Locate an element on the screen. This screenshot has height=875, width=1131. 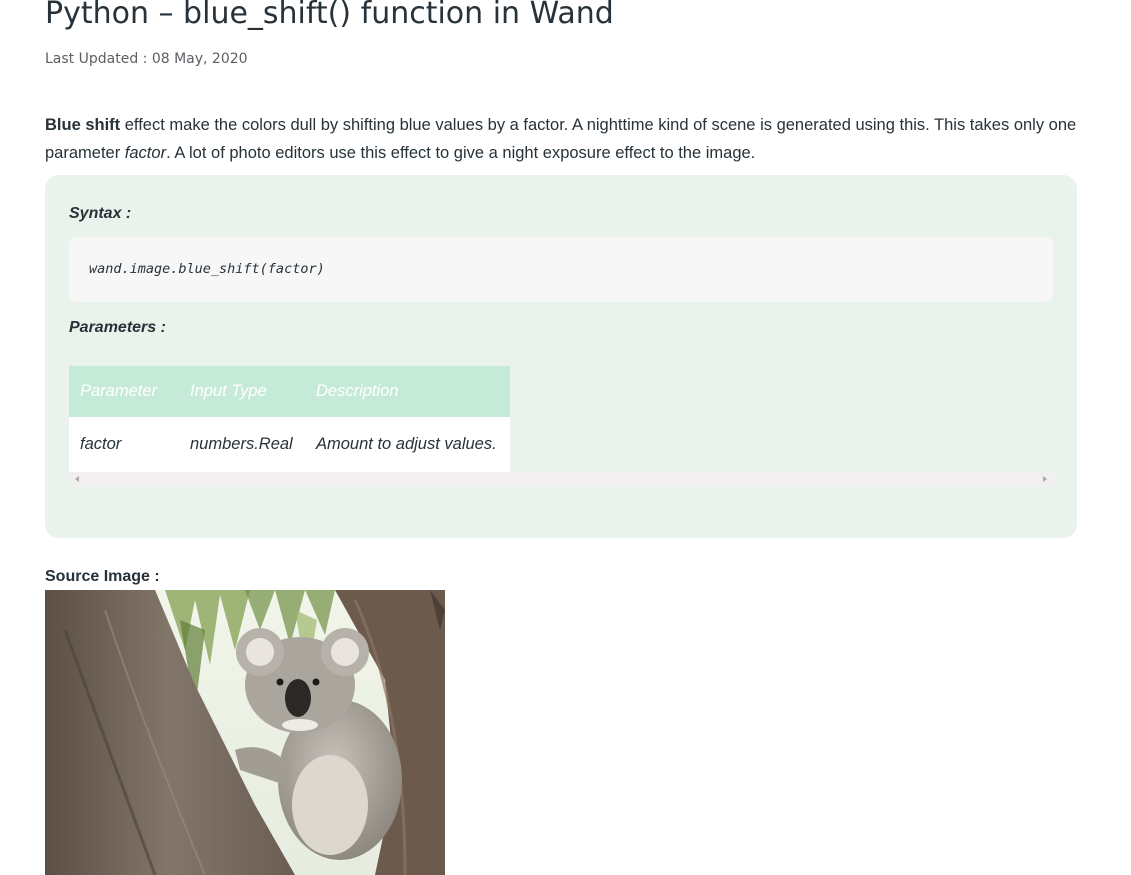
table-cell-input-type: numbers.Real is located at coordinates (242, 444).